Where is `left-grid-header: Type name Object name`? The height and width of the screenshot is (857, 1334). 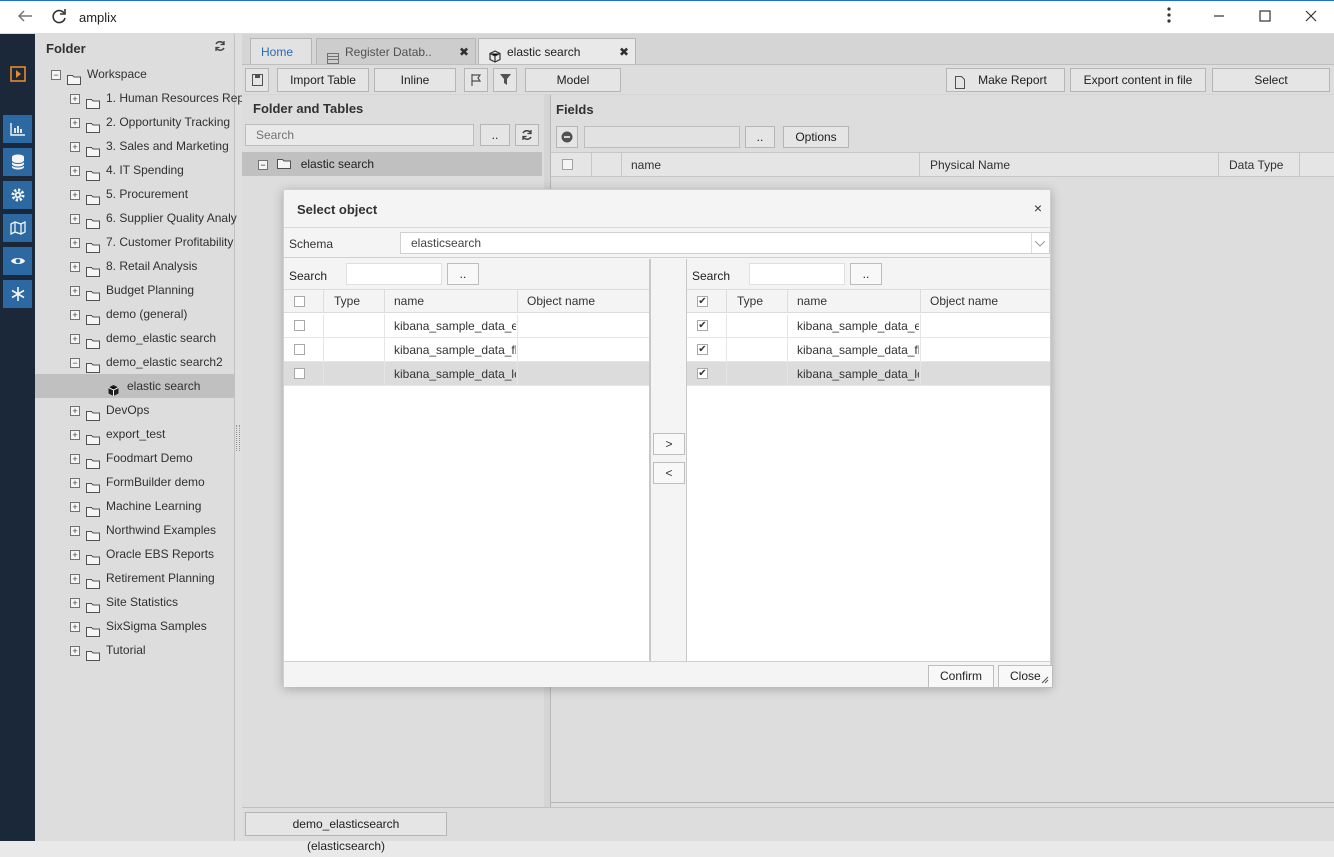
left-grid-header: Type name Object name is located at coordinates (466, 301).